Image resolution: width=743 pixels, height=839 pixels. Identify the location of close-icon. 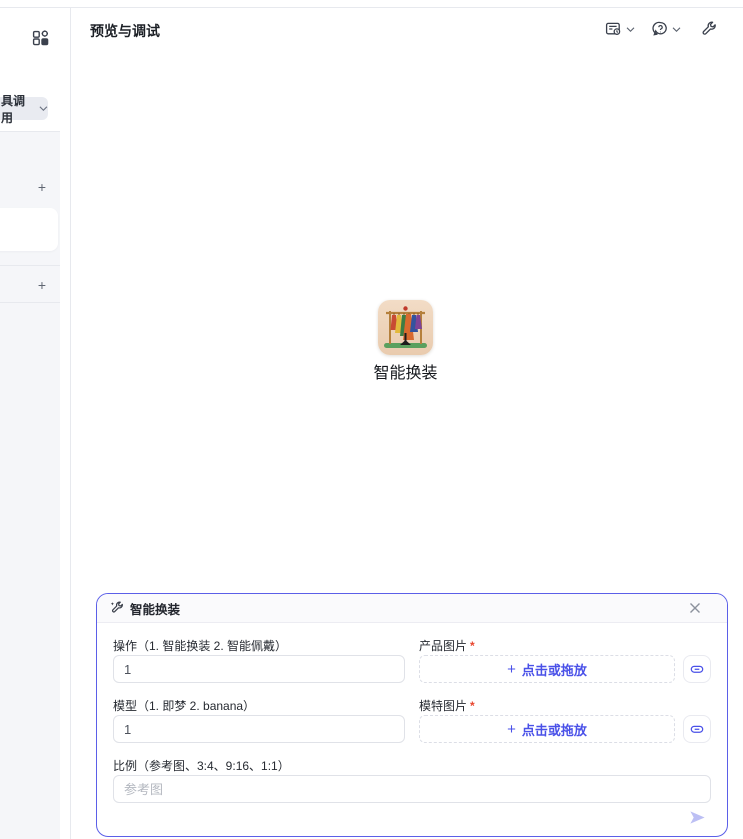
(695, 608).